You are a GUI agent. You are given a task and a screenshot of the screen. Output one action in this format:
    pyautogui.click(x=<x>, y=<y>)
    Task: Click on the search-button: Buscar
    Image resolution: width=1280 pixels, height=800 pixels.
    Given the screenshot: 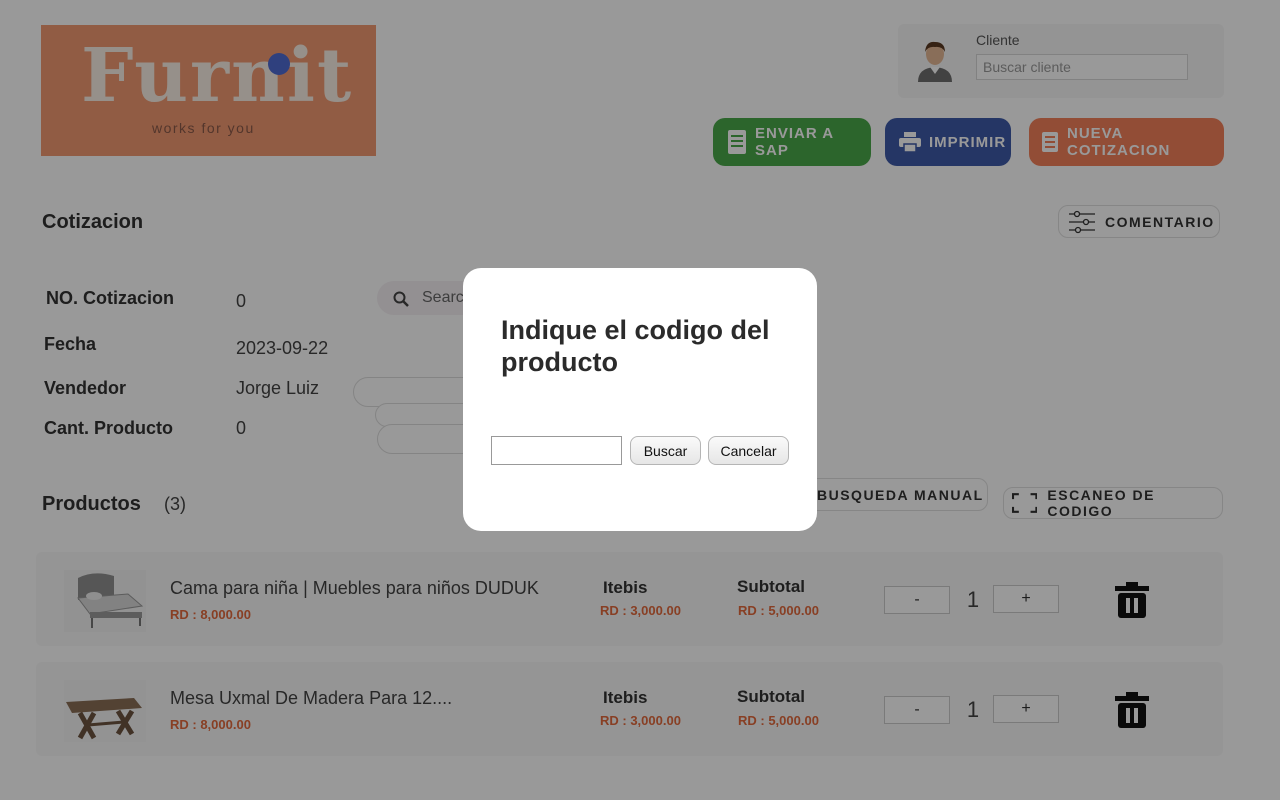 What is the action you would take?
    pyautogui.click(x=665, y=450)
    